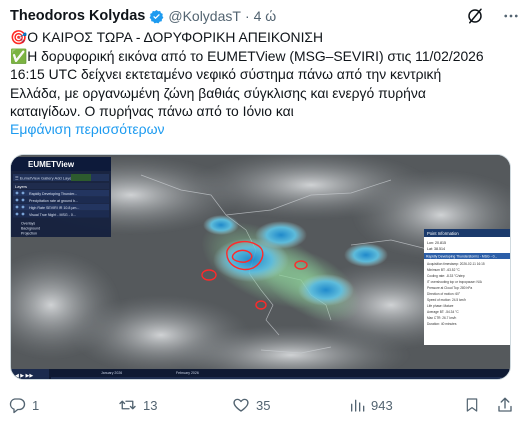 This screenshot has height=430, width=531. I want to click on like-icon, so click(241, 405).